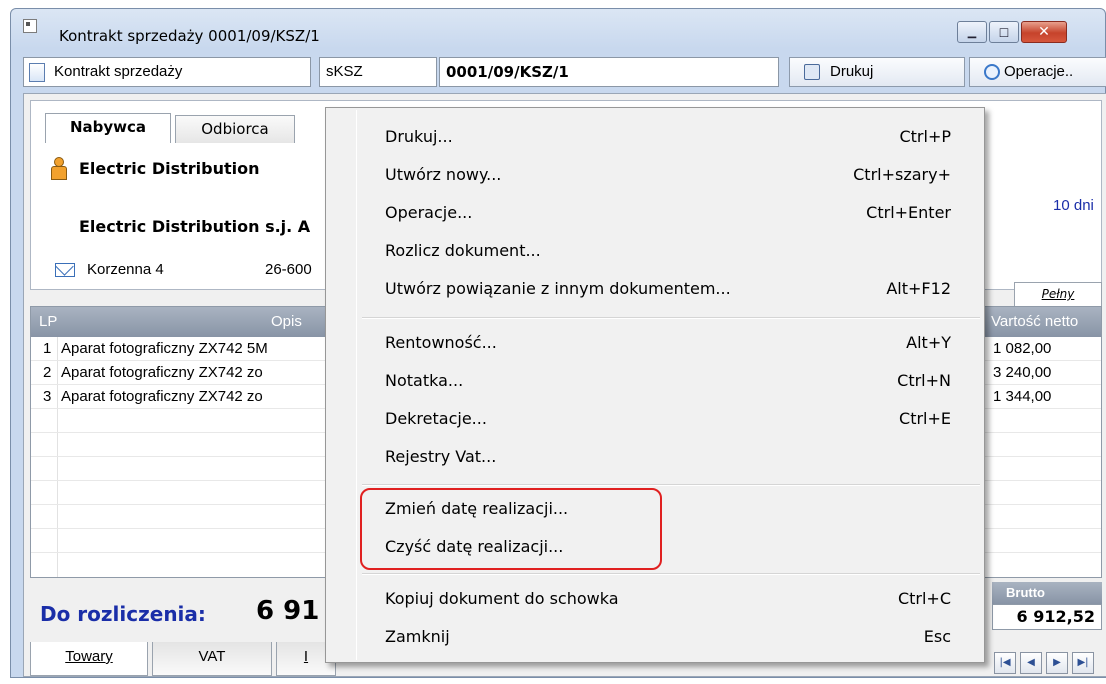  Describe the element at coordinates (47, 372) in the screenshot. I see `row-lp: 2` at that location.